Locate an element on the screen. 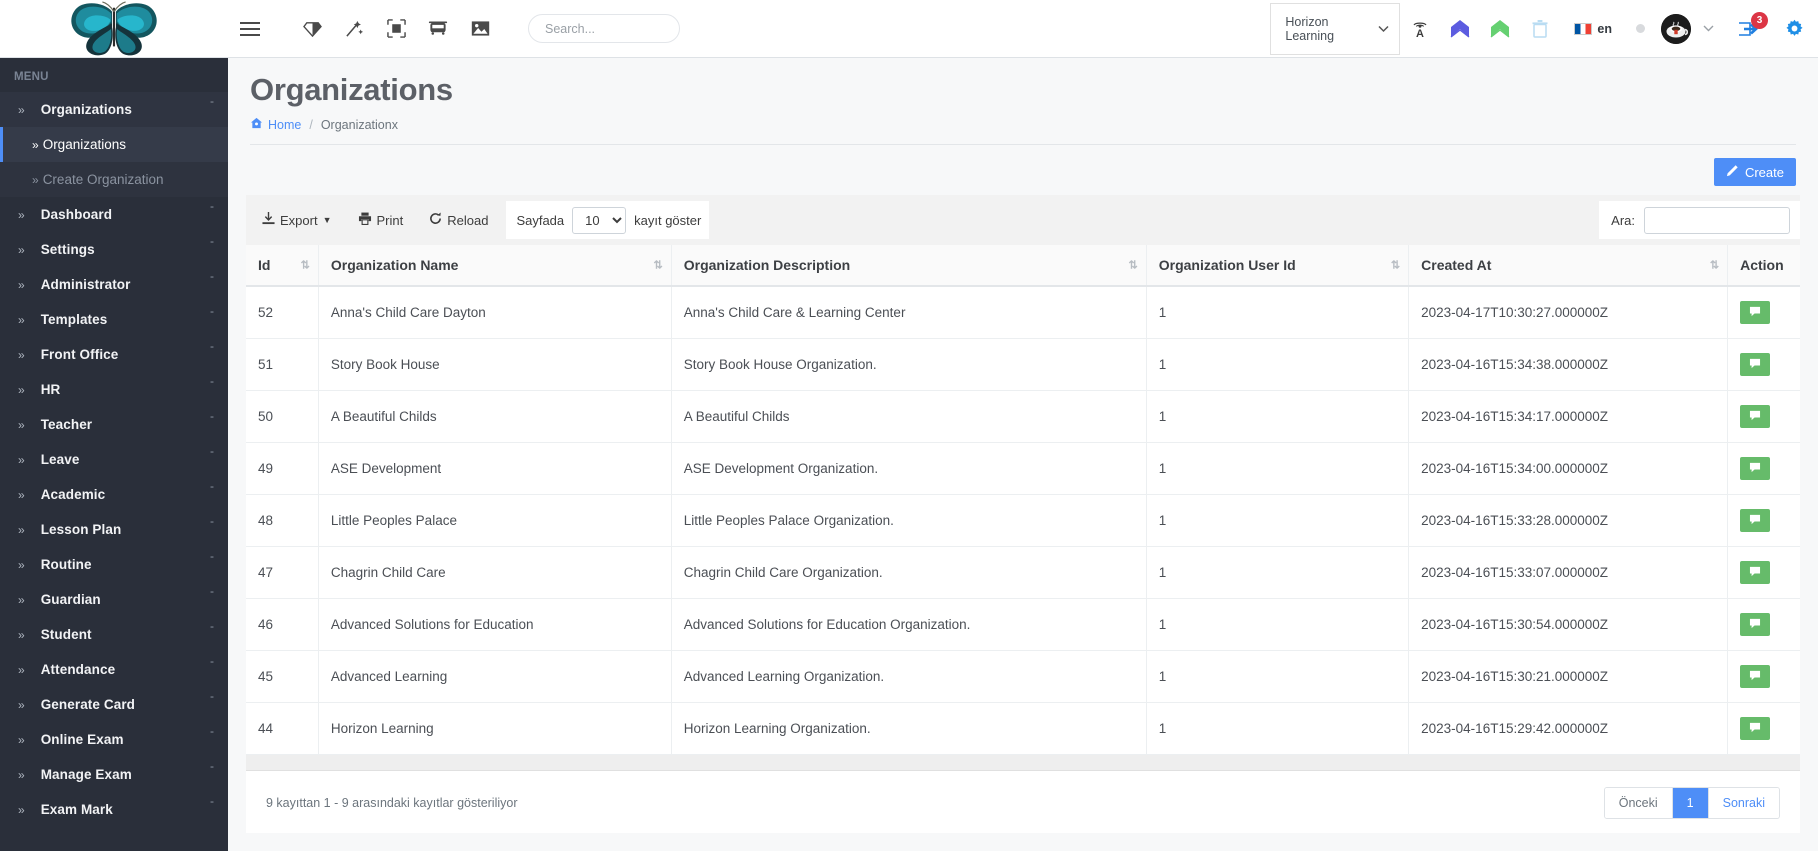 The width and height of the screenshot is (1818, 851). hamburger-menu-icon is located at coordinates (250, 29).